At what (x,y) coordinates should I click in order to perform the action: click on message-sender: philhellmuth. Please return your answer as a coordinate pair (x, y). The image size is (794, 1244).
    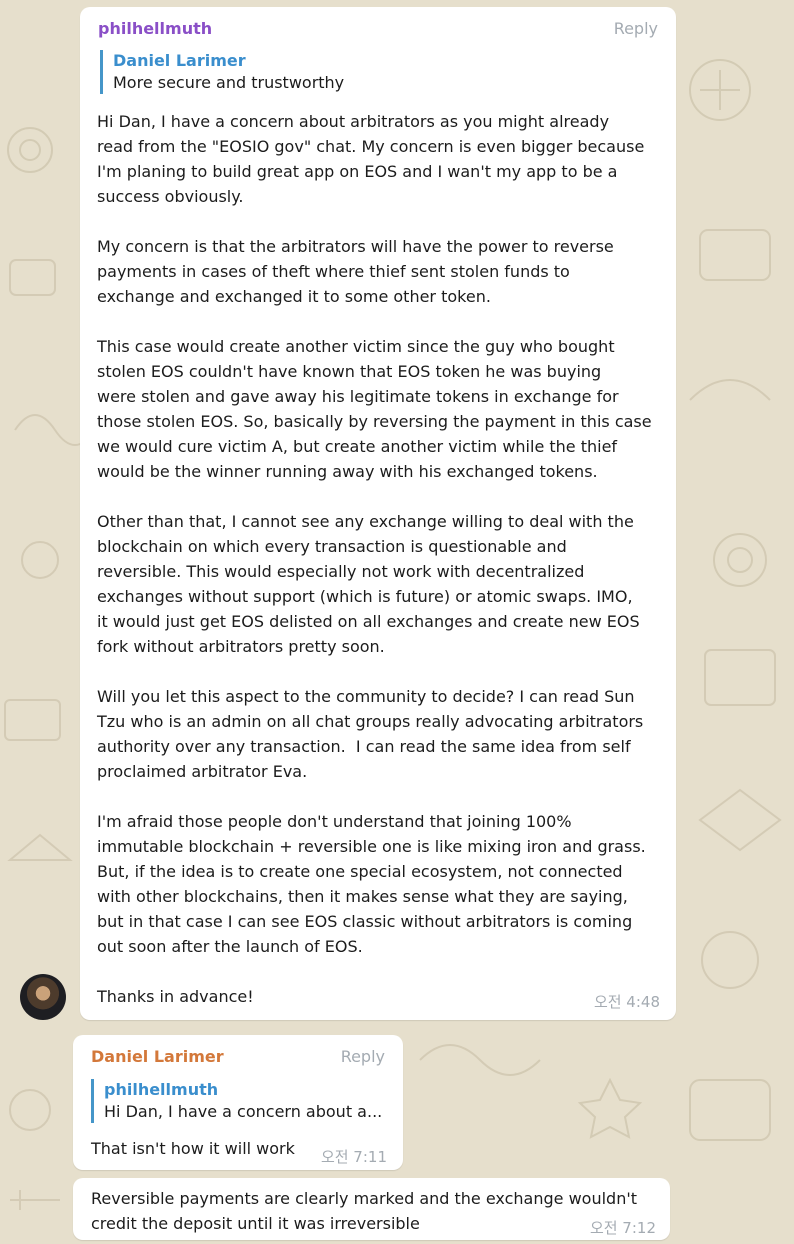
    Looking at the image, I should click on (155, 28).